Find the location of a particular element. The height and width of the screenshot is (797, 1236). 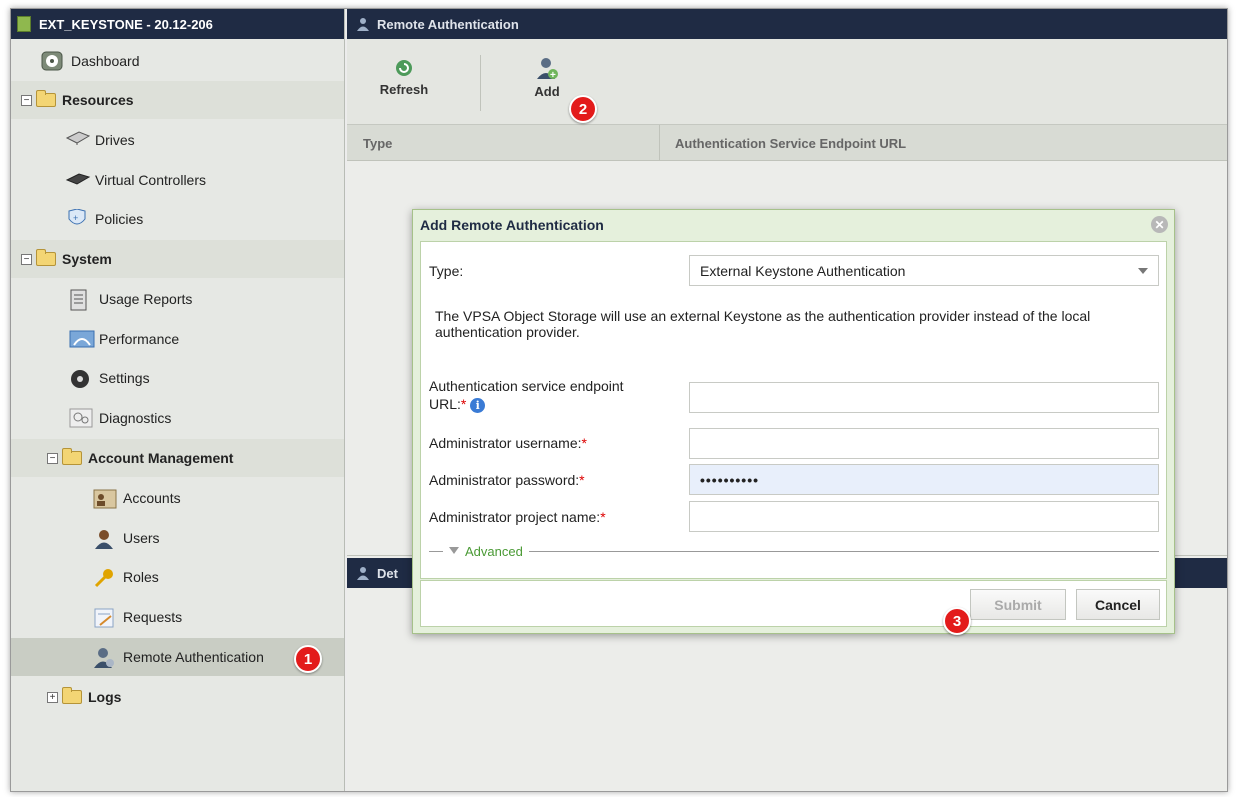

sidebar-item-drives: Drives is located at coordinates (177, 140).